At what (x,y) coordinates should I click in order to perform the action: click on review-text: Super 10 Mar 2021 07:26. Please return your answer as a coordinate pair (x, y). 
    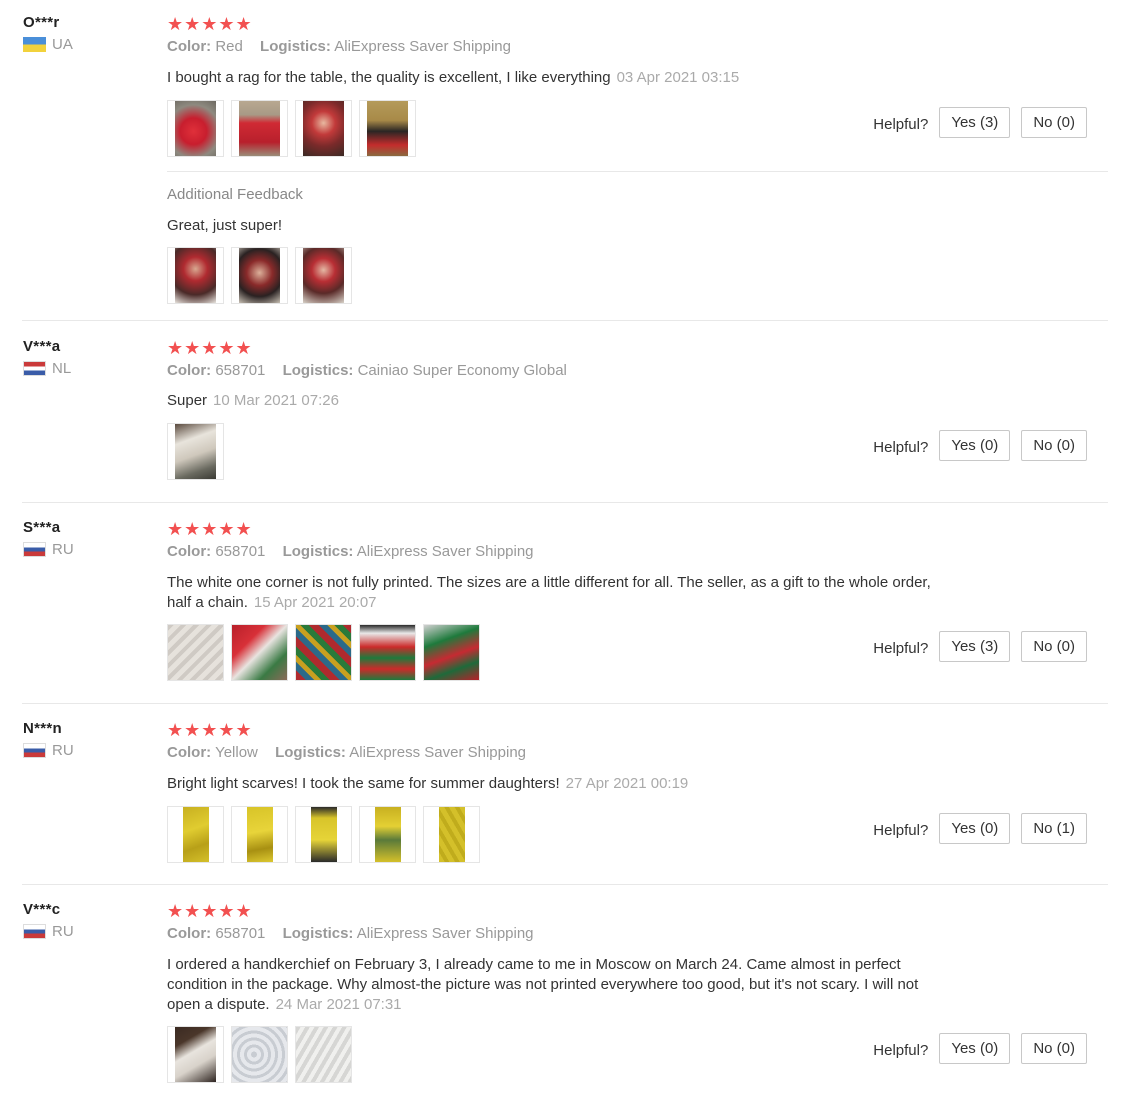
    Looking at the image, I should click on (253, 401).